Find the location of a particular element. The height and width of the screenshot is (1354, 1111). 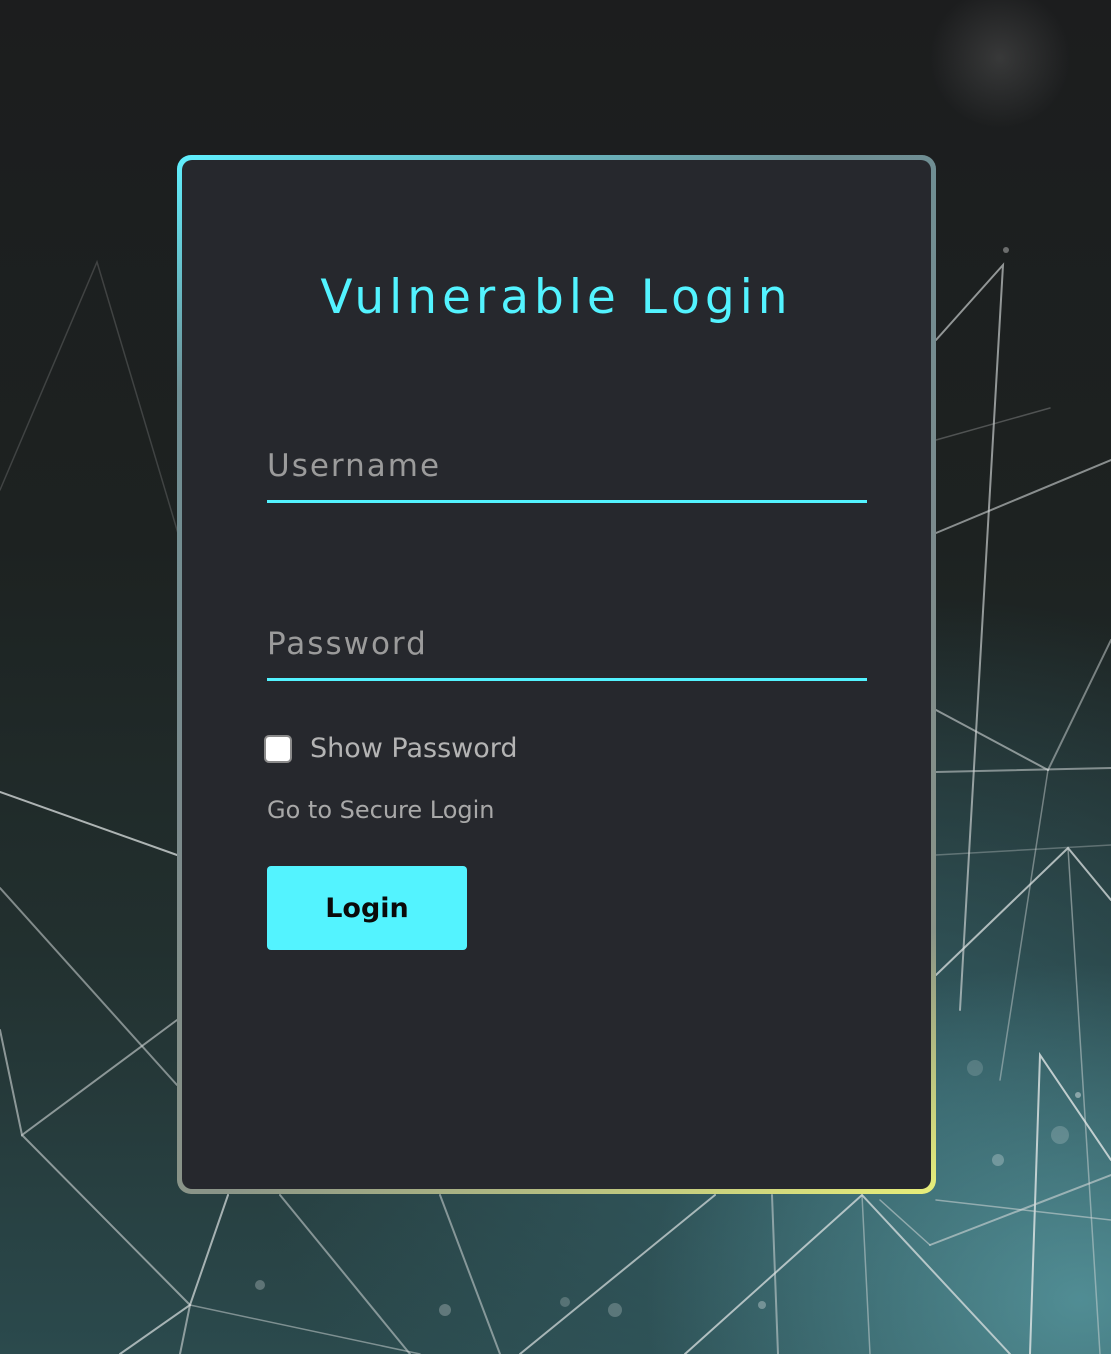

password-field-wrapper is located at coordinates (567, 653).